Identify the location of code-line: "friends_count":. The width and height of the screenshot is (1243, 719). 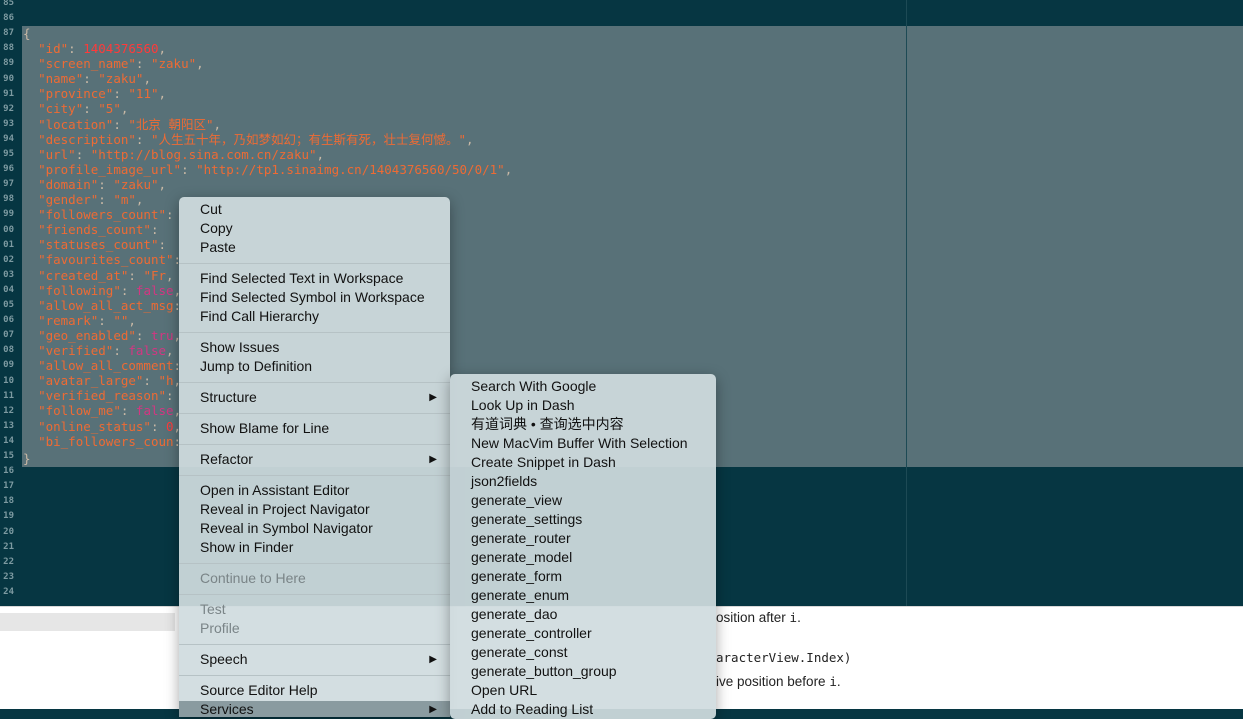
(102, 230).